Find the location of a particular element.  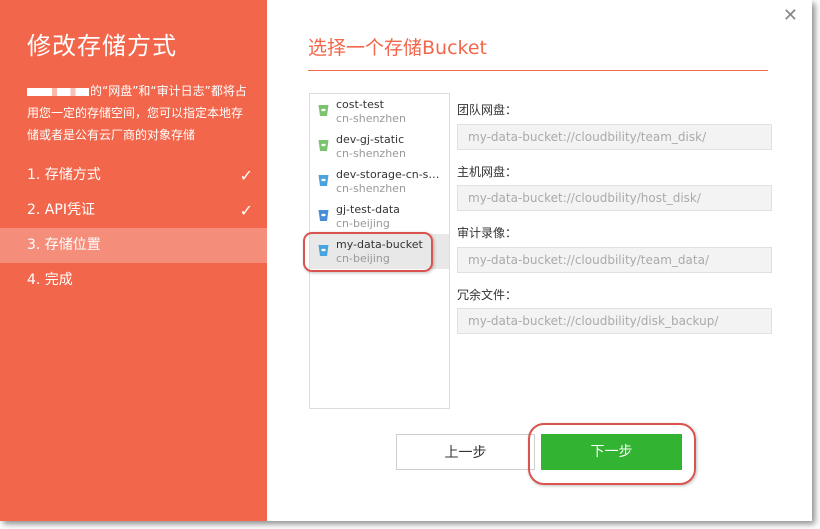

step-complete: 4. 完成 is located at coordinates (133, 280).